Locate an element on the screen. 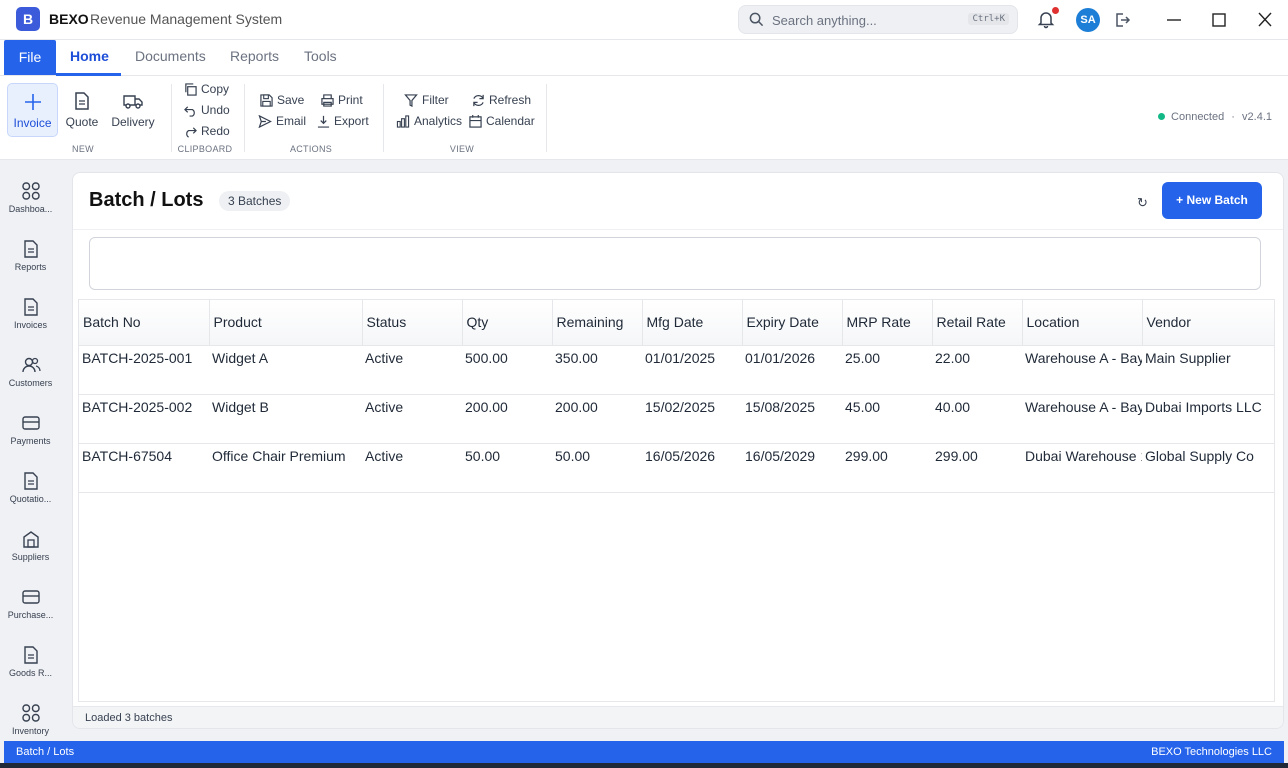 This screenshot has width=1288, height=768. group-label-new: NEW is located at coordinates (83, 149).